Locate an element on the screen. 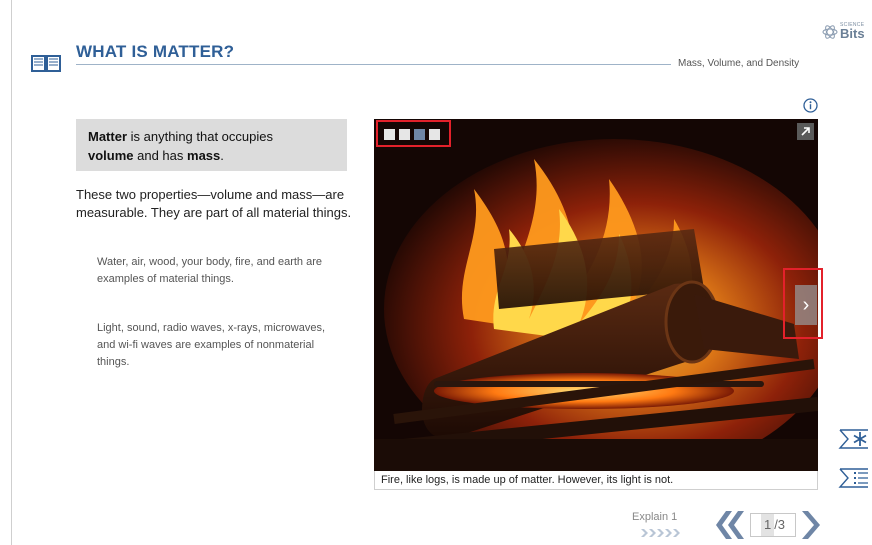  expand-button is located at coordinates (805, 131).